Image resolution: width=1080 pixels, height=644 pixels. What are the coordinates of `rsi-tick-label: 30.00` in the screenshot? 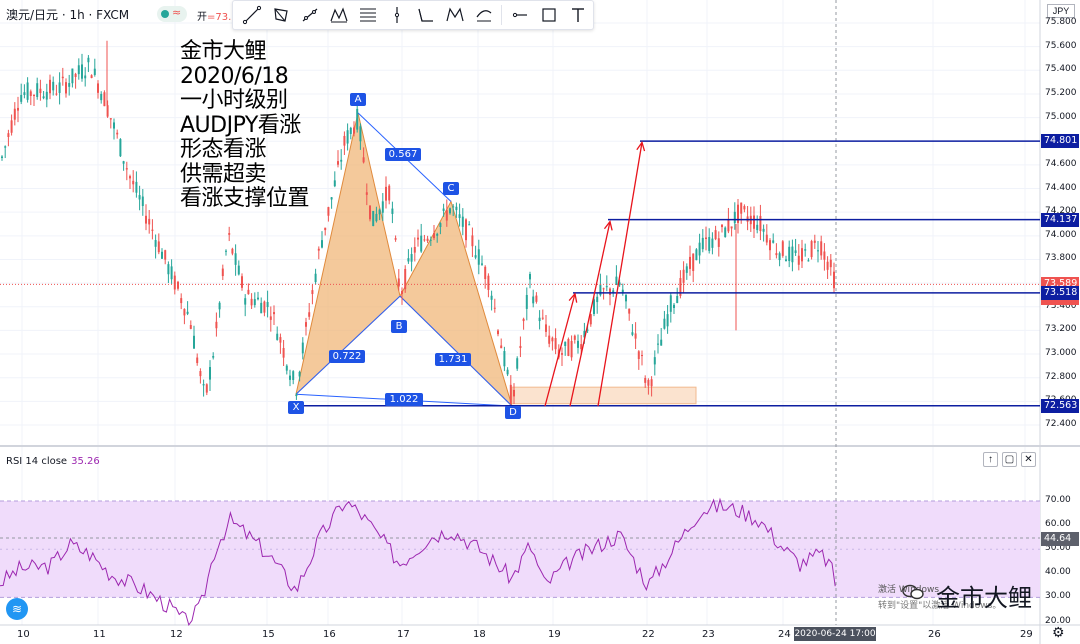 It's located at (1058, 596).